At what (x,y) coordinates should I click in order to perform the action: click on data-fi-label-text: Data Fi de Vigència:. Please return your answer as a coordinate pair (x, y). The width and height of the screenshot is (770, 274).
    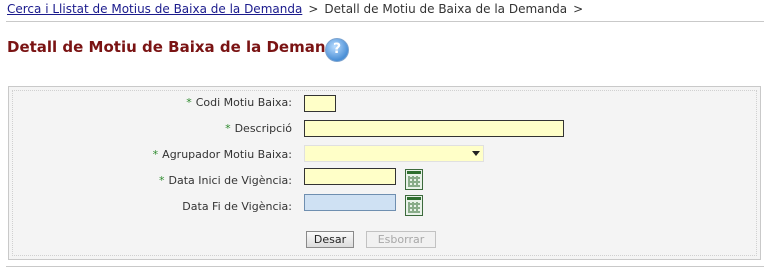
    Looking at the image, I should click on (237, 206).